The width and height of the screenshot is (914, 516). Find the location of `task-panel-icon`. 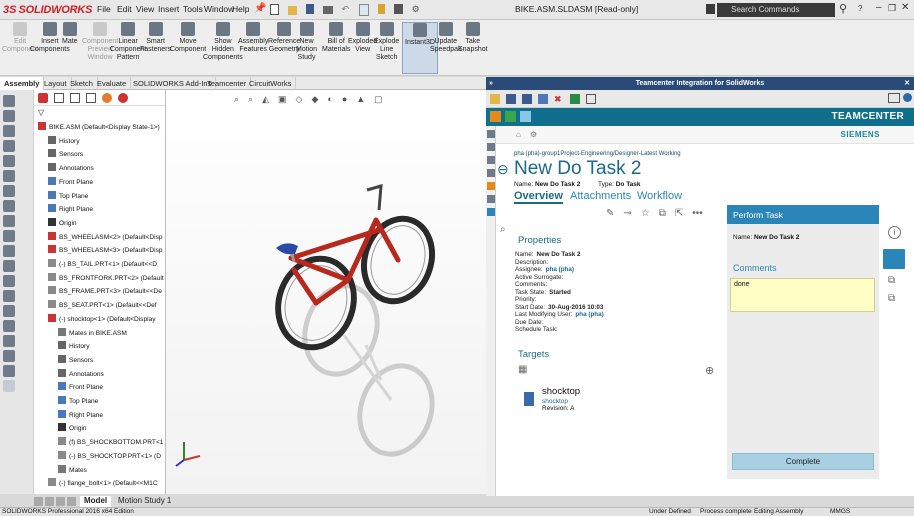

task-panel-icon is located at coordinates (894, 259).